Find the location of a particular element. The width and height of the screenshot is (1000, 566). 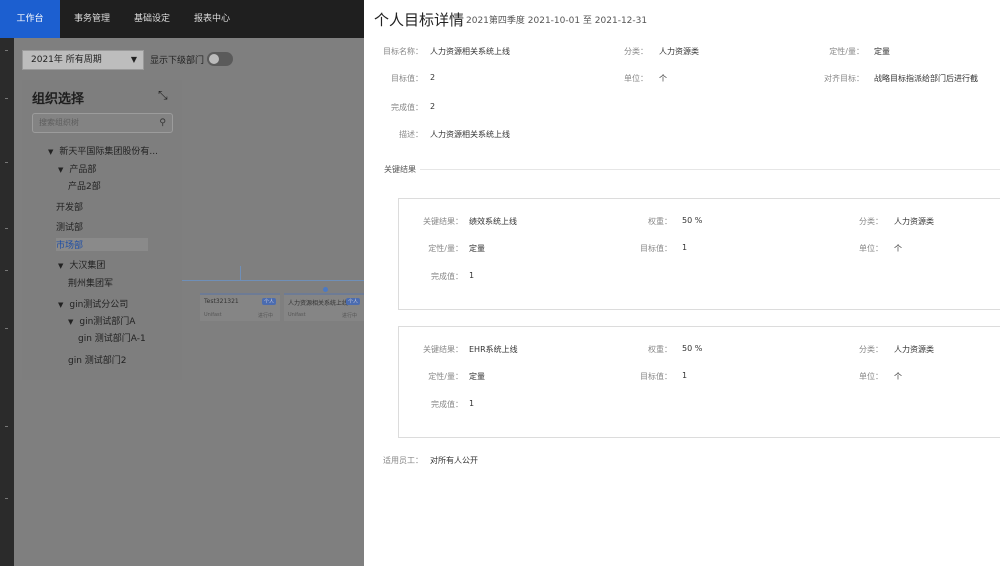

staff-label: 适用员工： is located at coordinates (403, 460).